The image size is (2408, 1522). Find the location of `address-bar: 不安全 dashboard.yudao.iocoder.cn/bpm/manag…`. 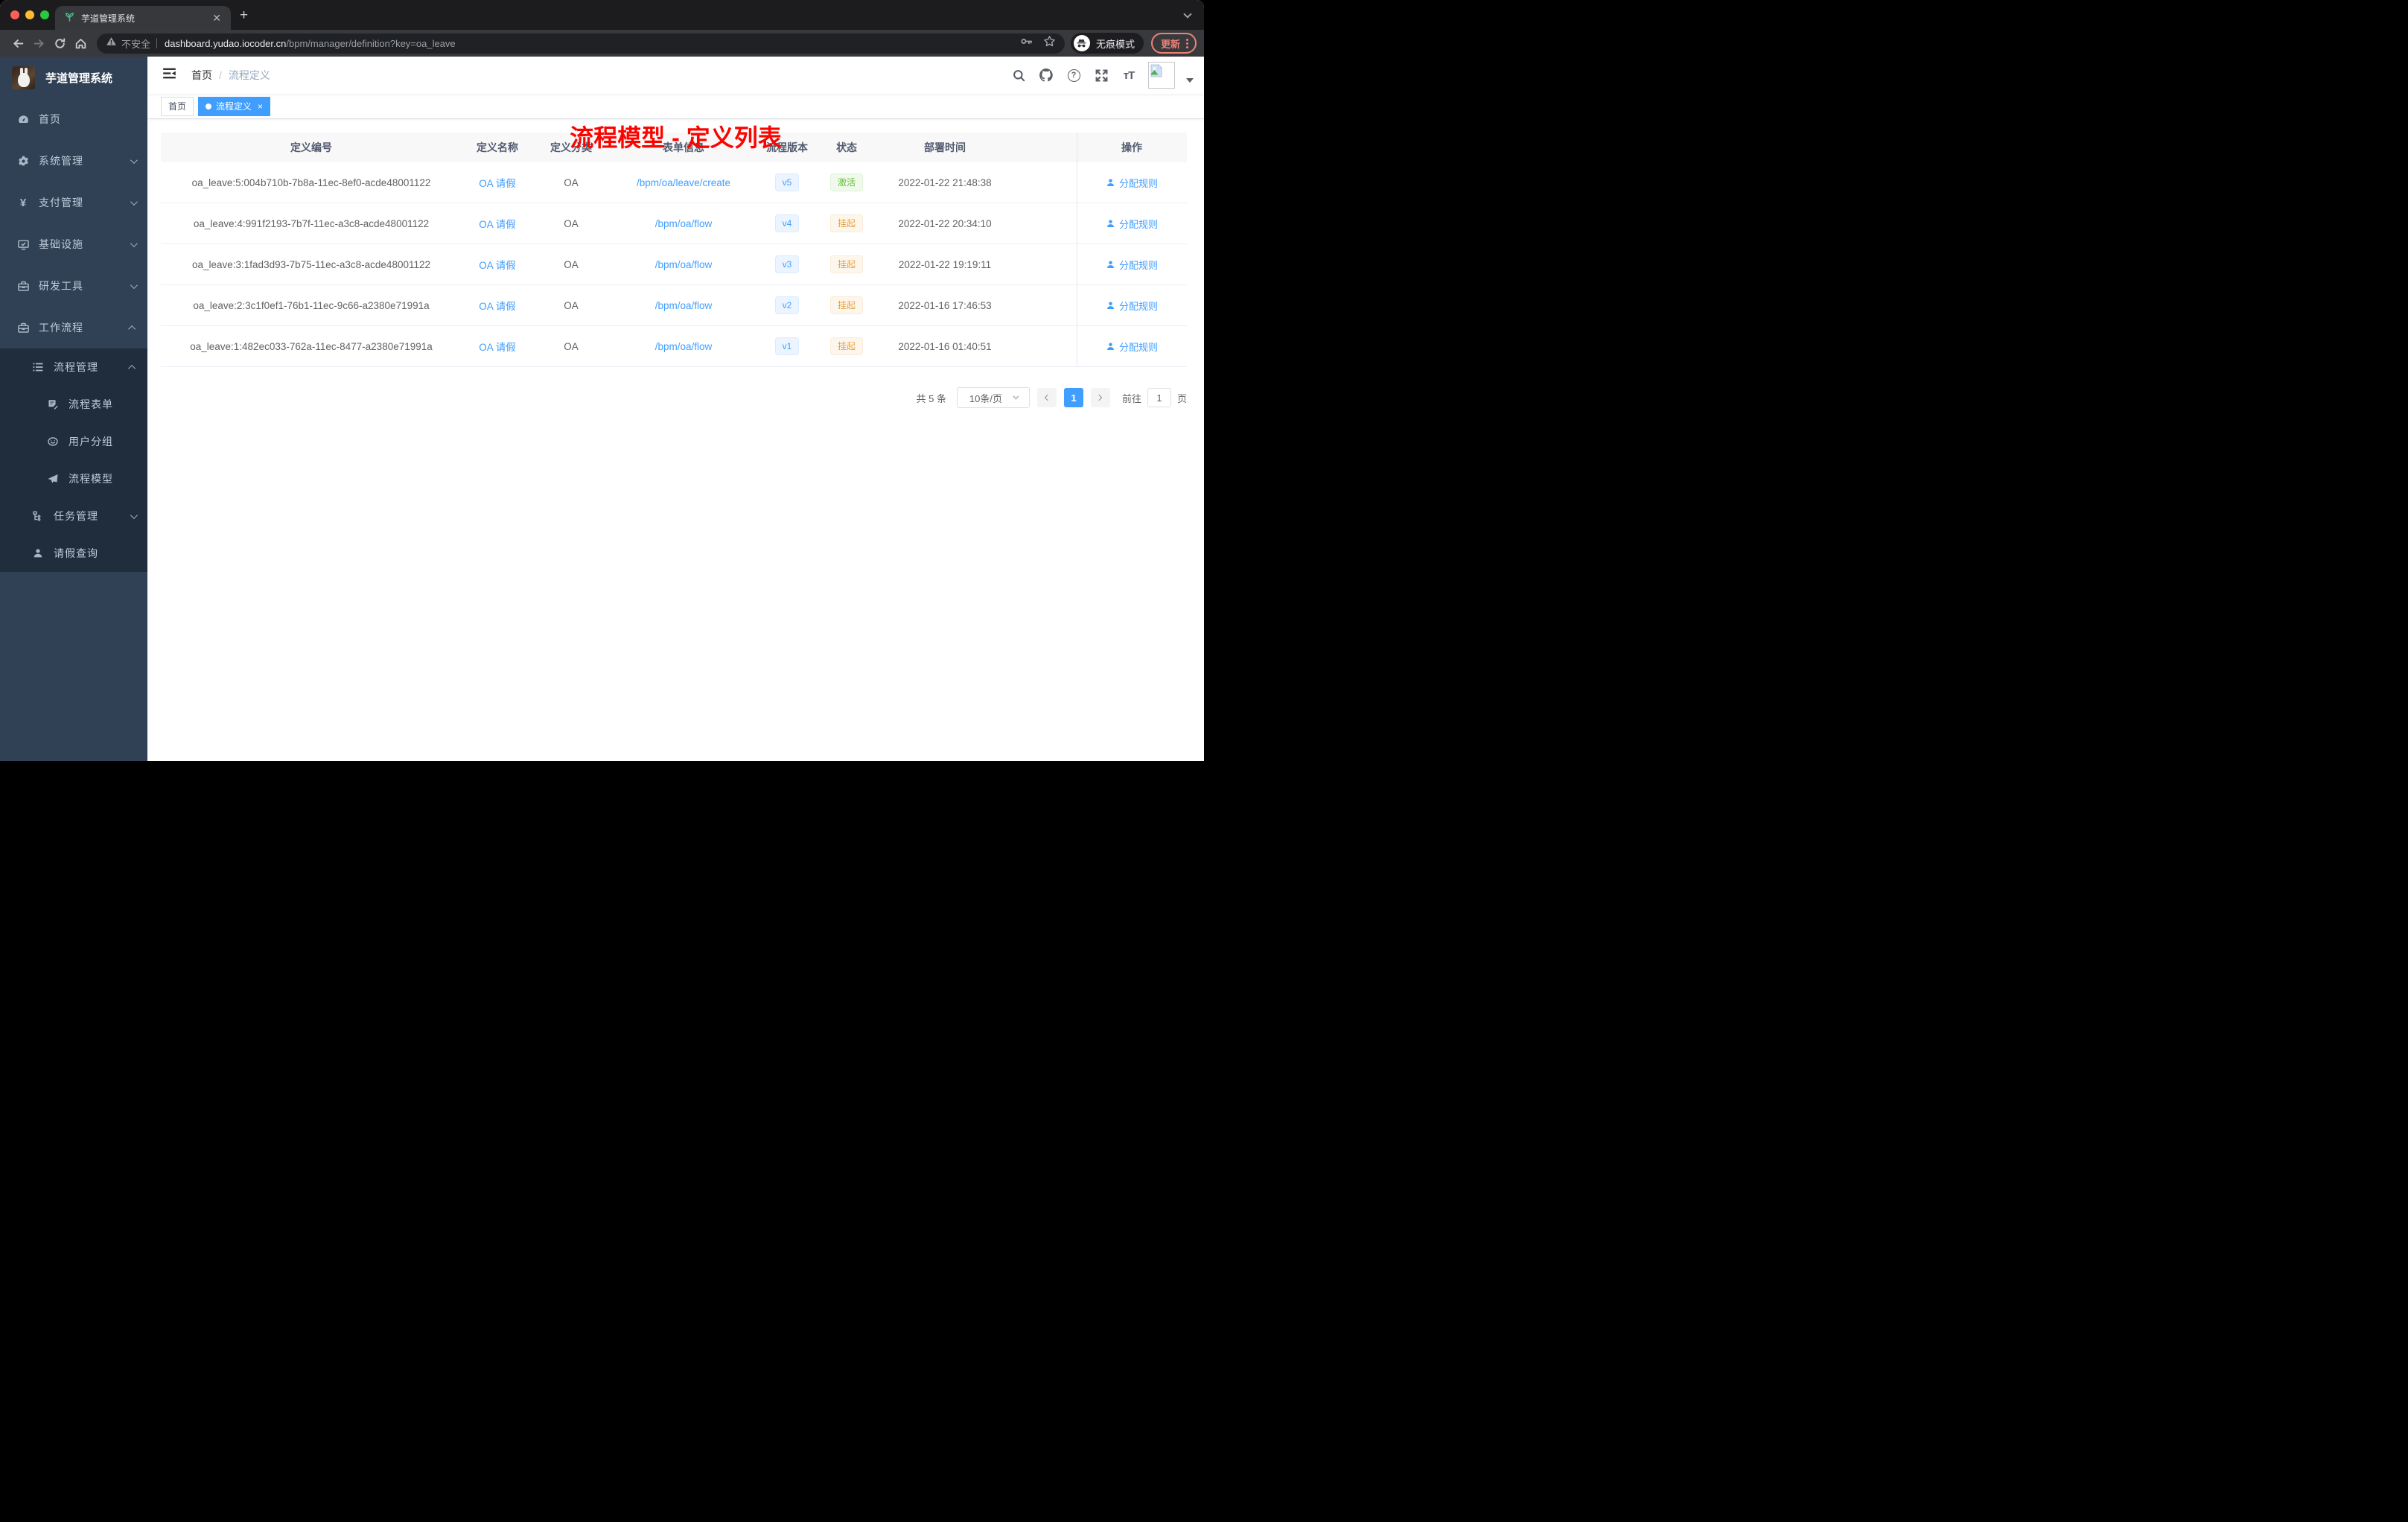

address-bar: 不安全 dashboard.yudao.iocoder.cn/bpm/manag… is located at coordinates (581, 43).